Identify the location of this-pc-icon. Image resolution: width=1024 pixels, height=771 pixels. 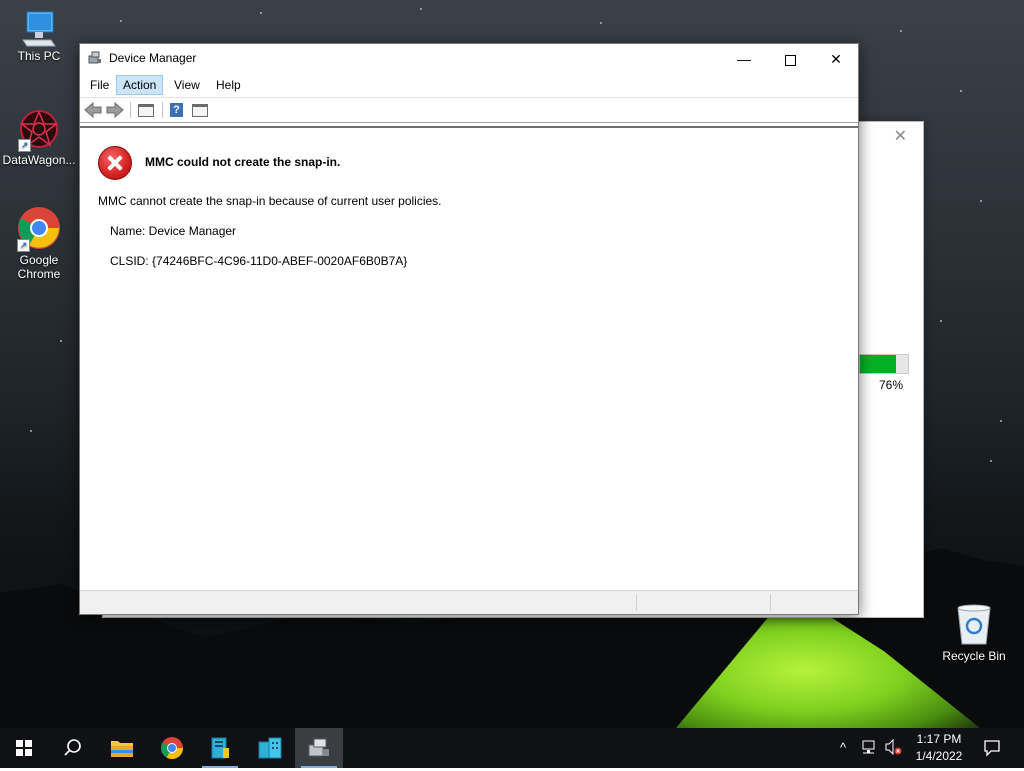
(39, 28).